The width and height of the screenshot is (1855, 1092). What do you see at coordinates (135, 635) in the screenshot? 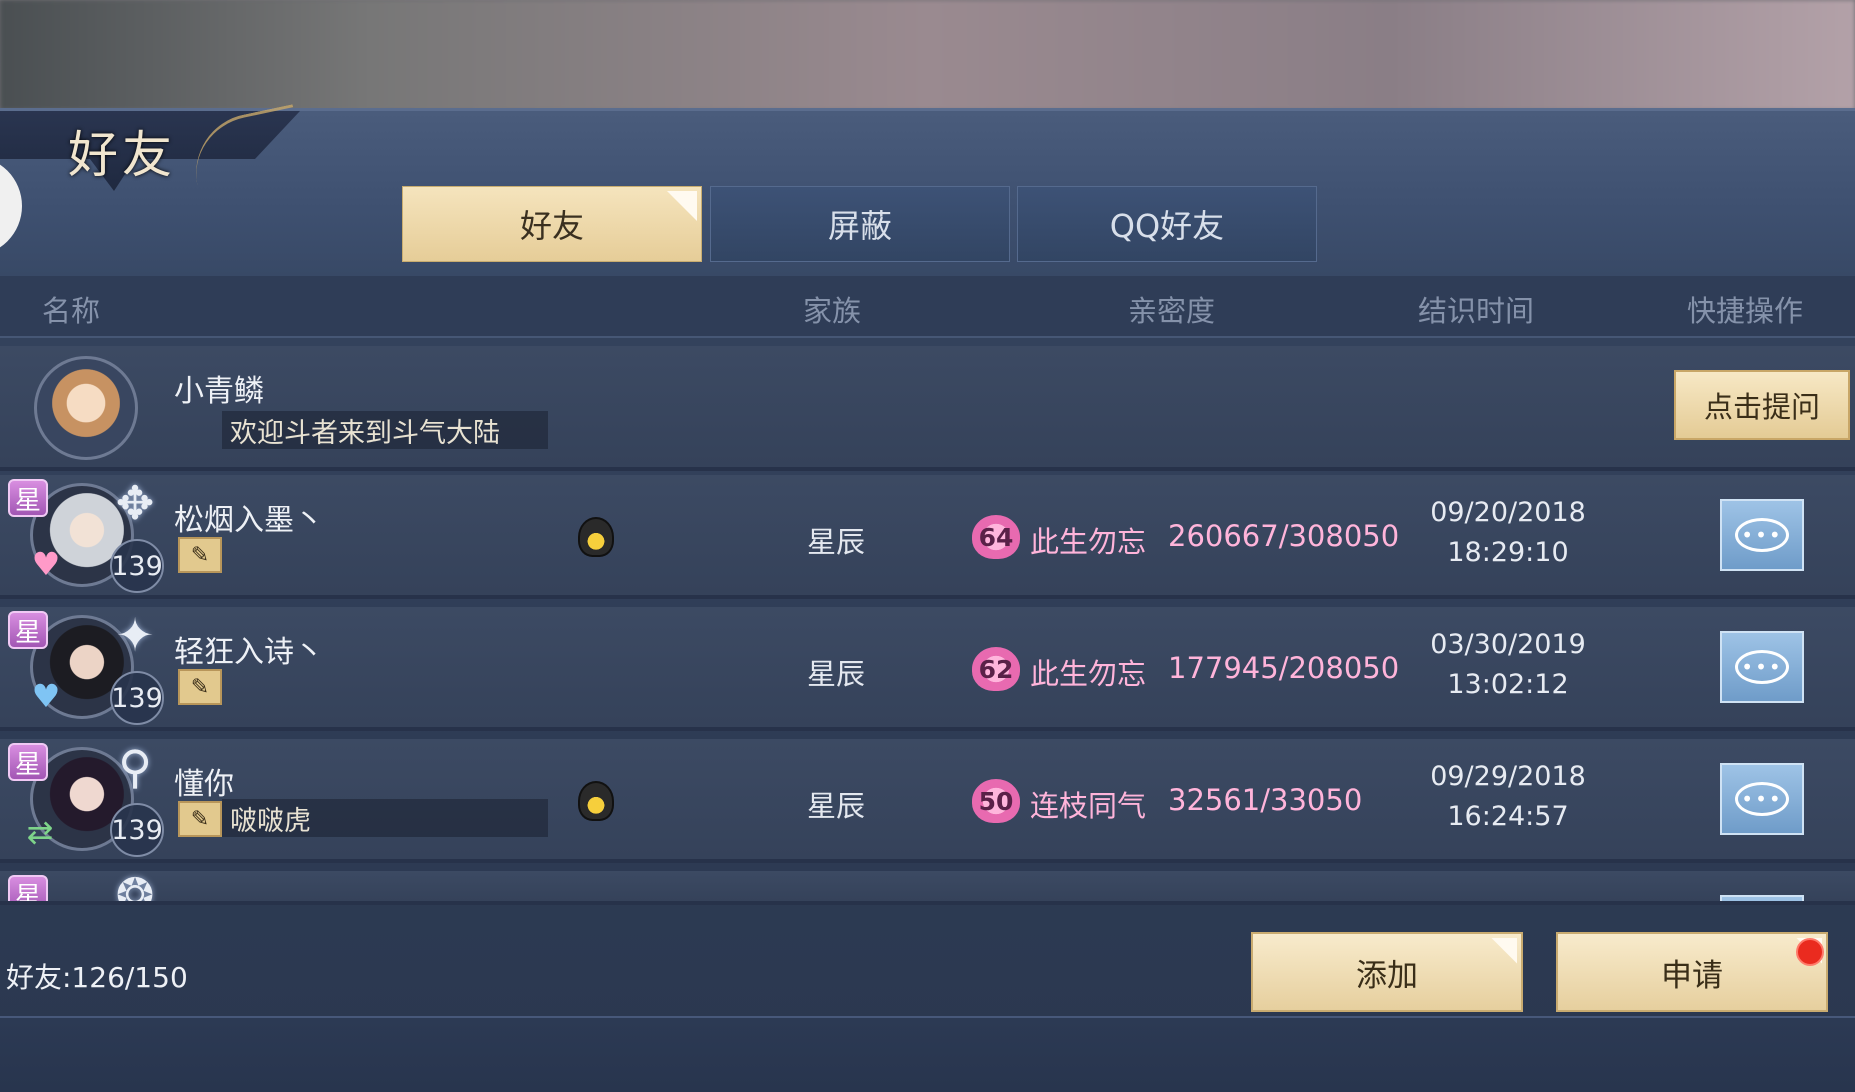
I see `class-emblem-icon: ✦` at bounding box center [135, 635].